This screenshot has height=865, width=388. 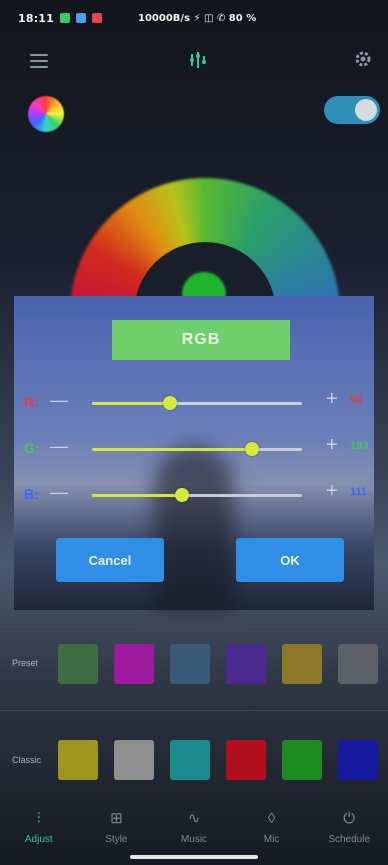 What do you see at coordinates (197, 495) in the screenshot?
I see `blue-slider` at bounding box center [197, 495].